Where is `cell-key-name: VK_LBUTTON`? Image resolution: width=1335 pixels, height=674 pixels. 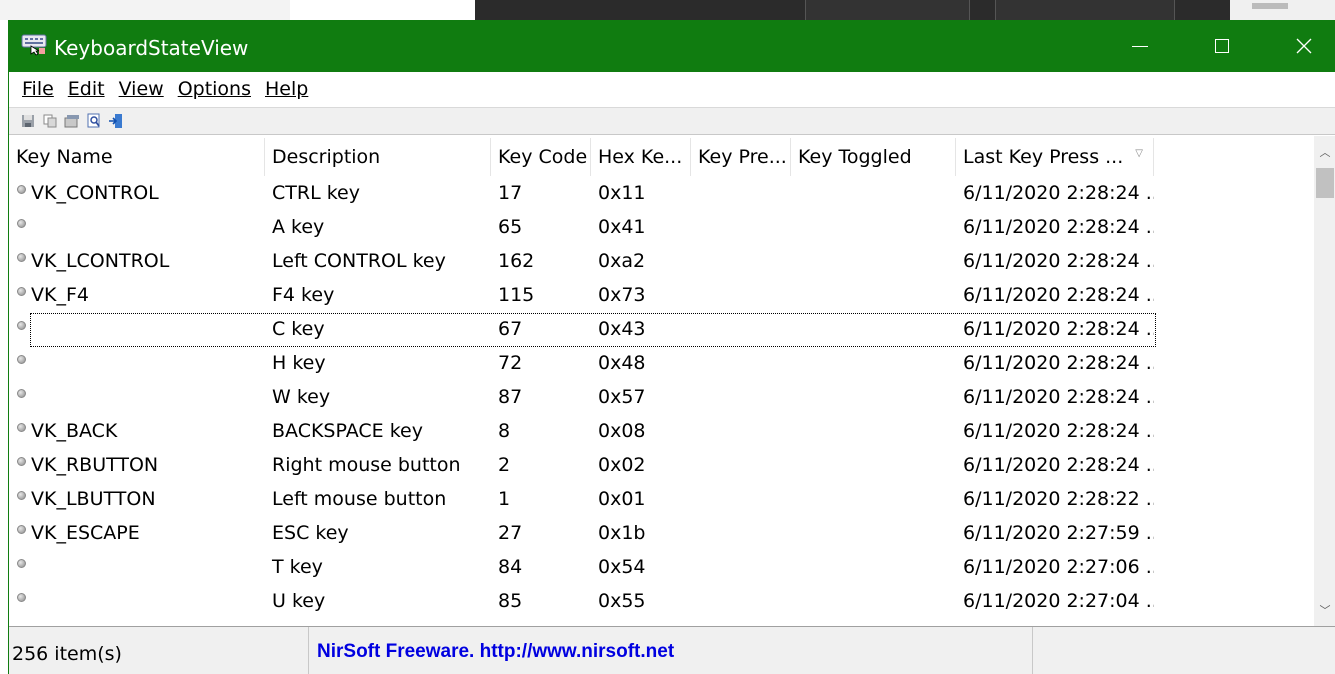 cell-key-name: VK_LBUTTON is located at coordinates (137, 499).